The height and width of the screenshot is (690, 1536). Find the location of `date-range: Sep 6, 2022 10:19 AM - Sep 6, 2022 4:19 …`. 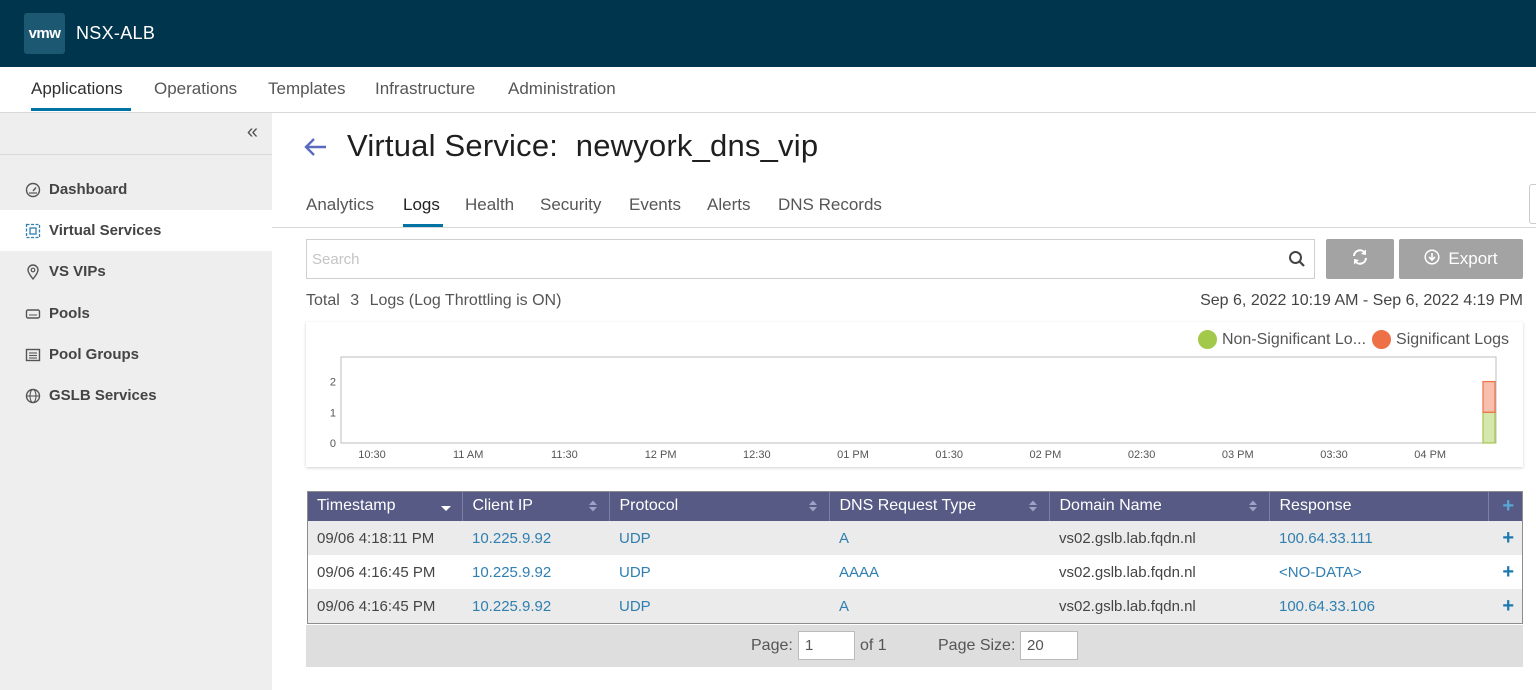

date-range: Sep 6, 2022 10:19 AM - Sep 6, 2022 4:19 … is located at coordinates (1361, 301).